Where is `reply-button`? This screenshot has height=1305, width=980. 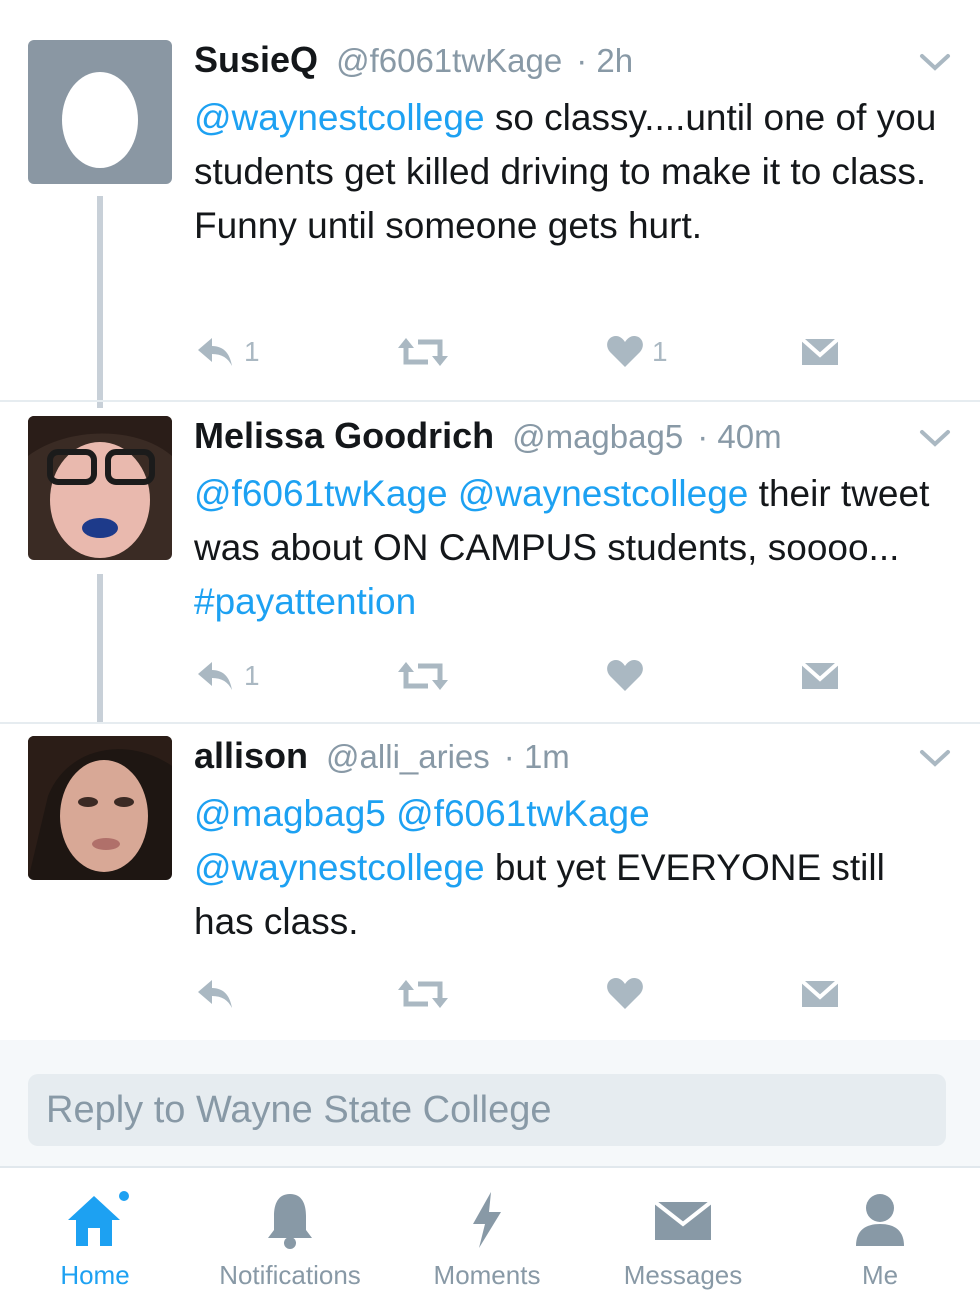
reply-button is located at coordinates (219, 994).